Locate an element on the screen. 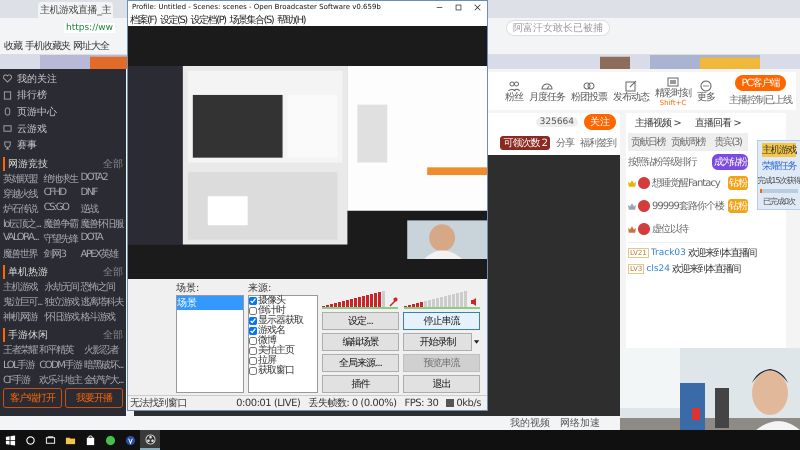 The height and width of the screenshot is (450, 800). address-field: https://ww is located at coordinates (89, 28).